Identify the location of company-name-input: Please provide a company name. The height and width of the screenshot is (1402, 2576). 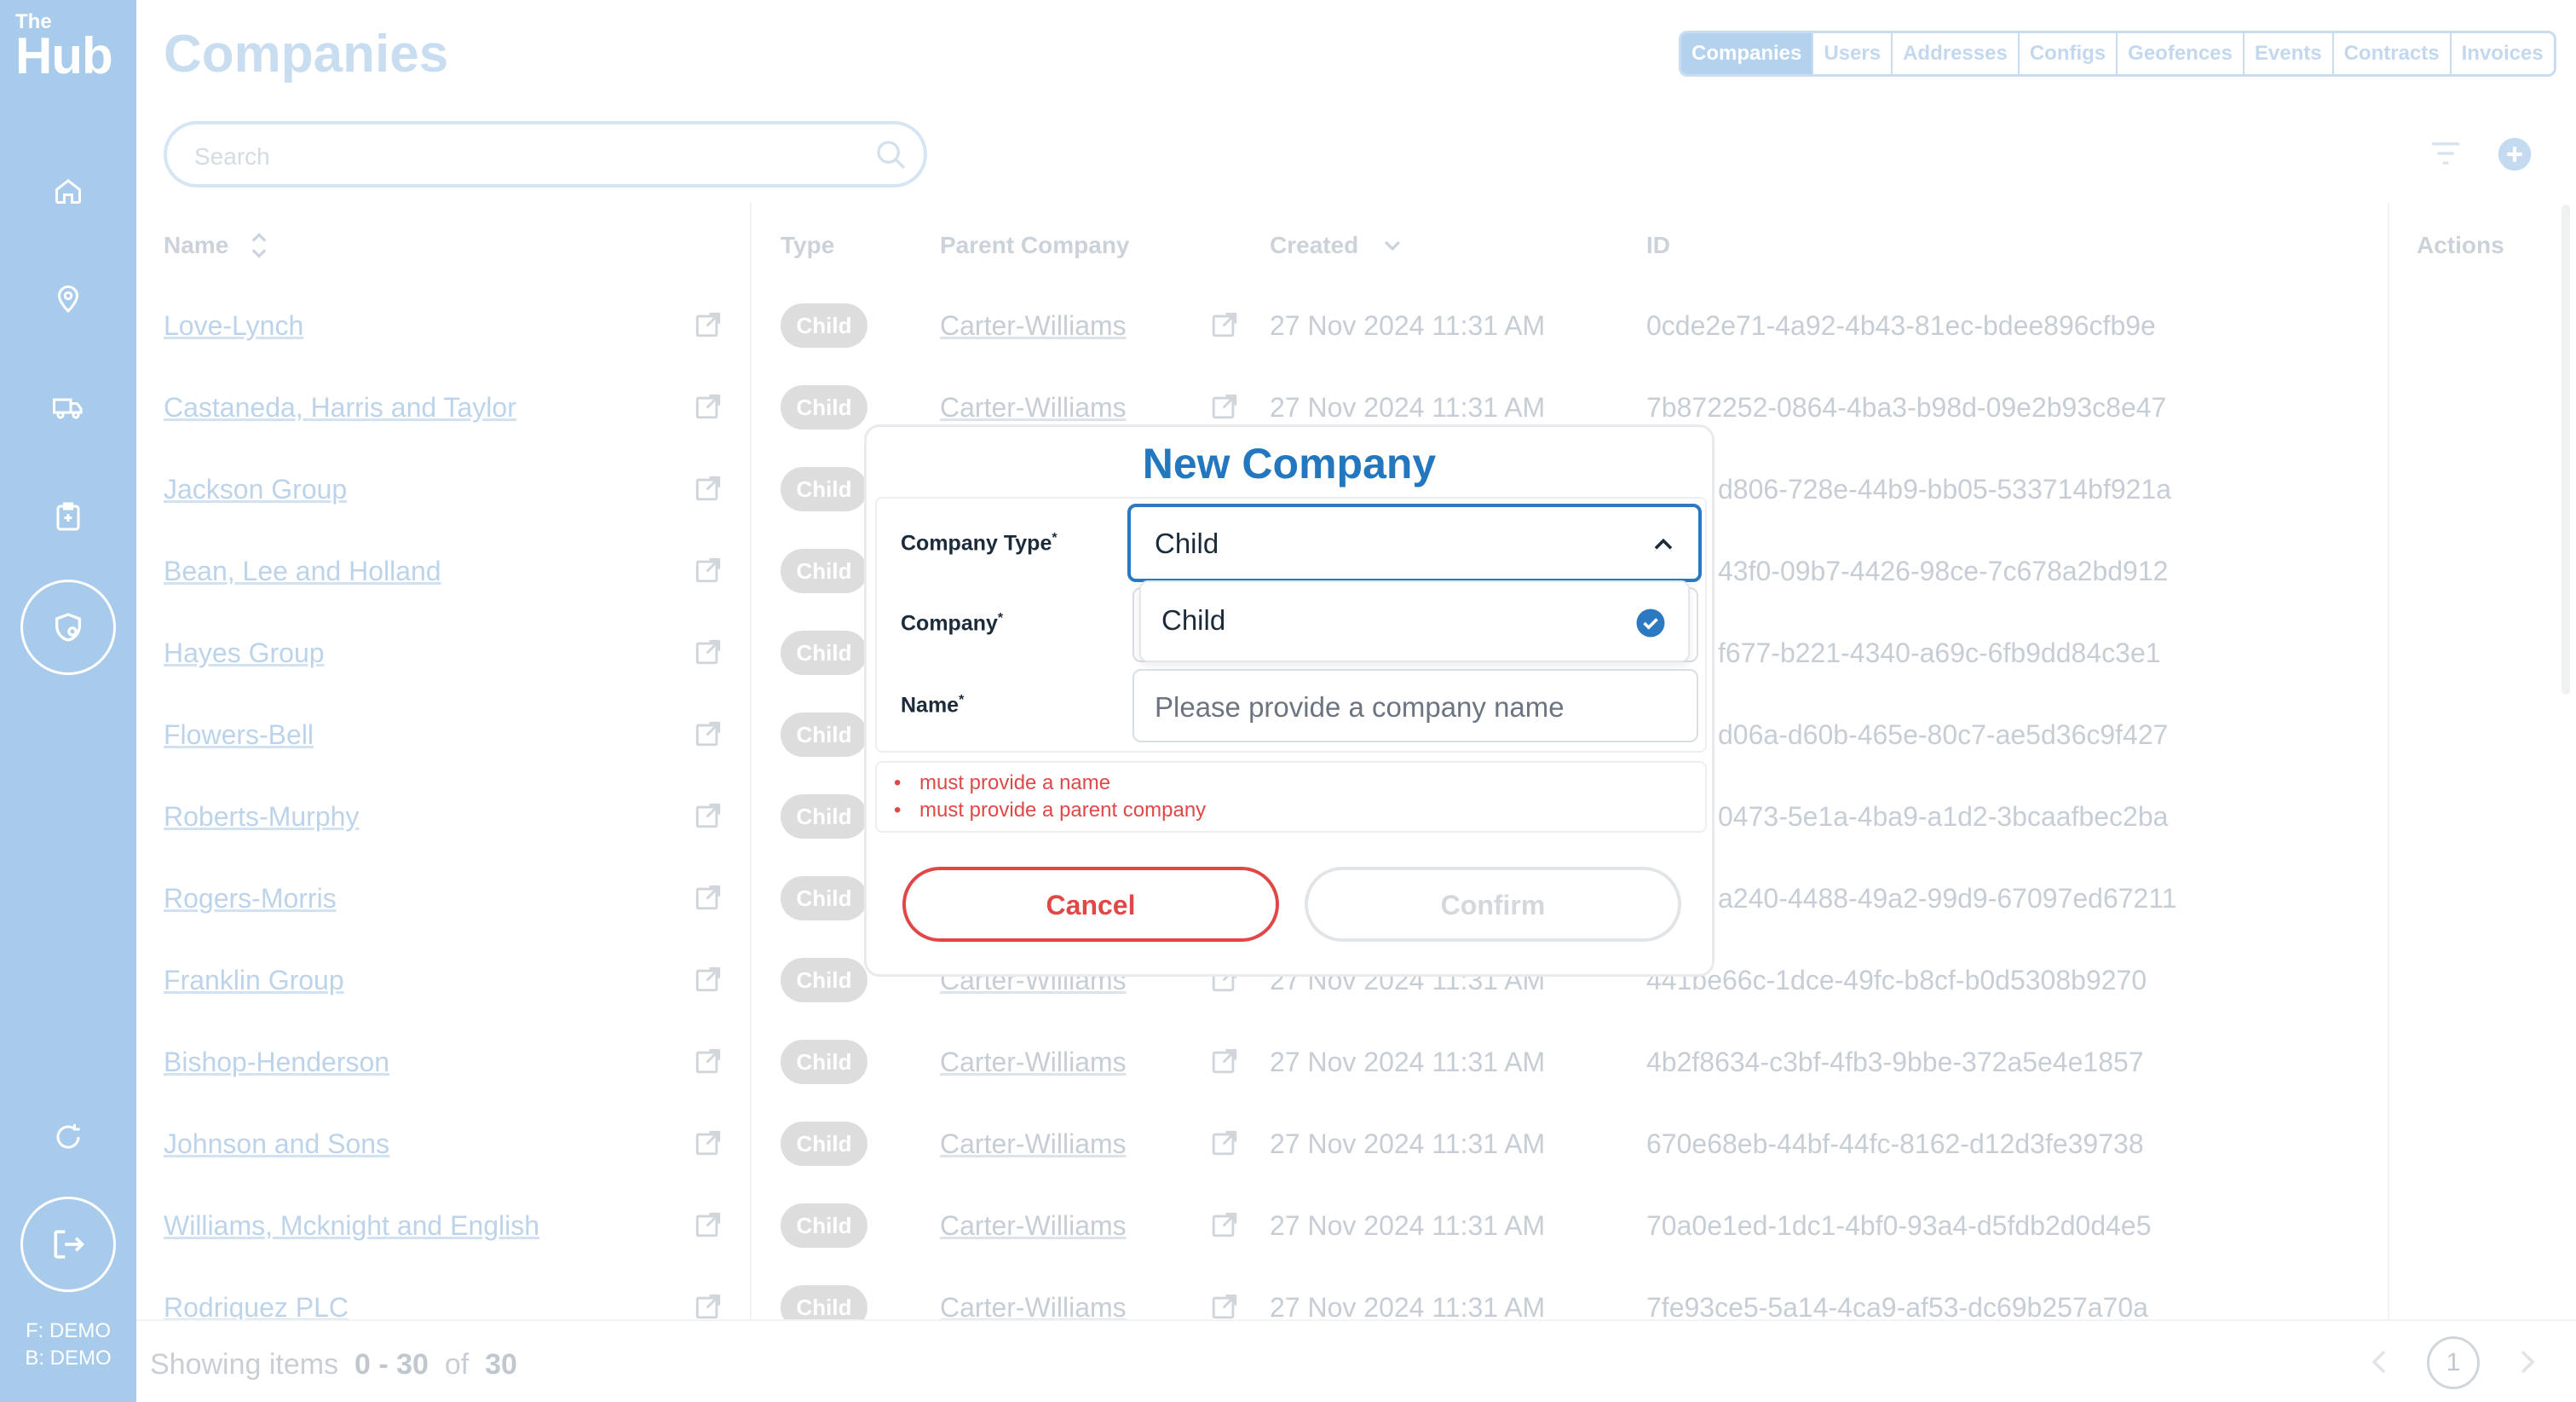
(1415, 705).